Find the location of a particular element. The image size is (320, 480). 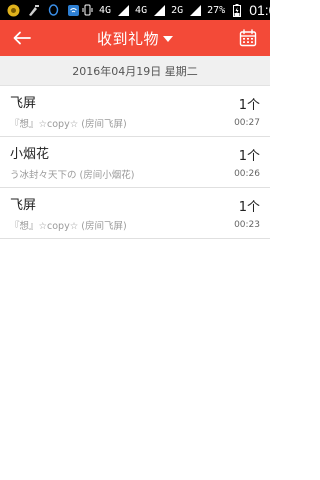

gift-time: 00:27 is located at coordinates (247, 123).